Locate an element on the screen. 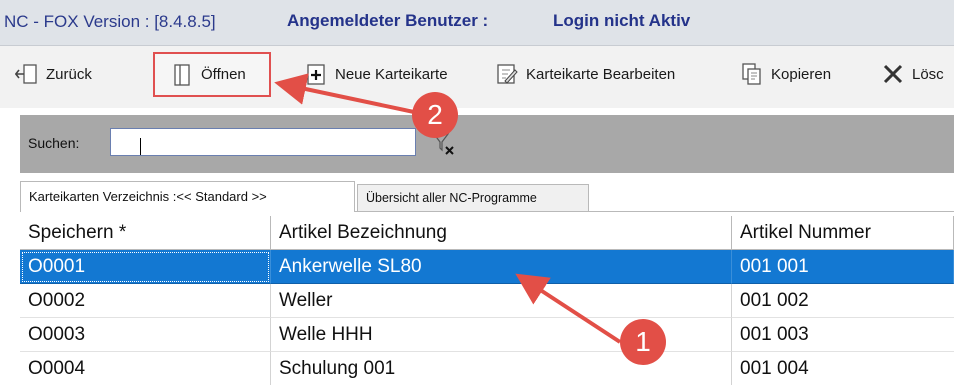 Image resolution: width=954 pixels, height=385 pixels. edit-card-button: Karteikarte Bearbeiten is located at coordinates (584, 74).